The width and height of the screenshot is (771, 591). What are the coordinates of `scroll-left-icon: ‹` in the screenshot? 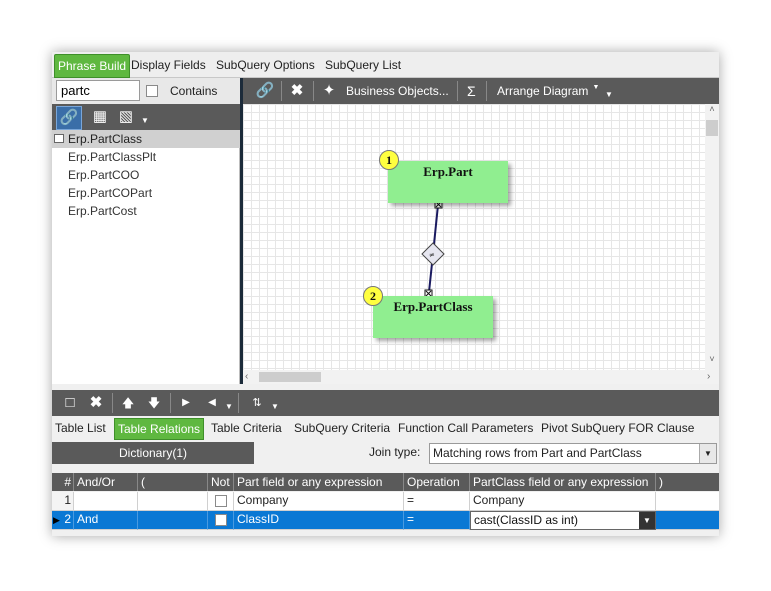 It's located at (251, 377).